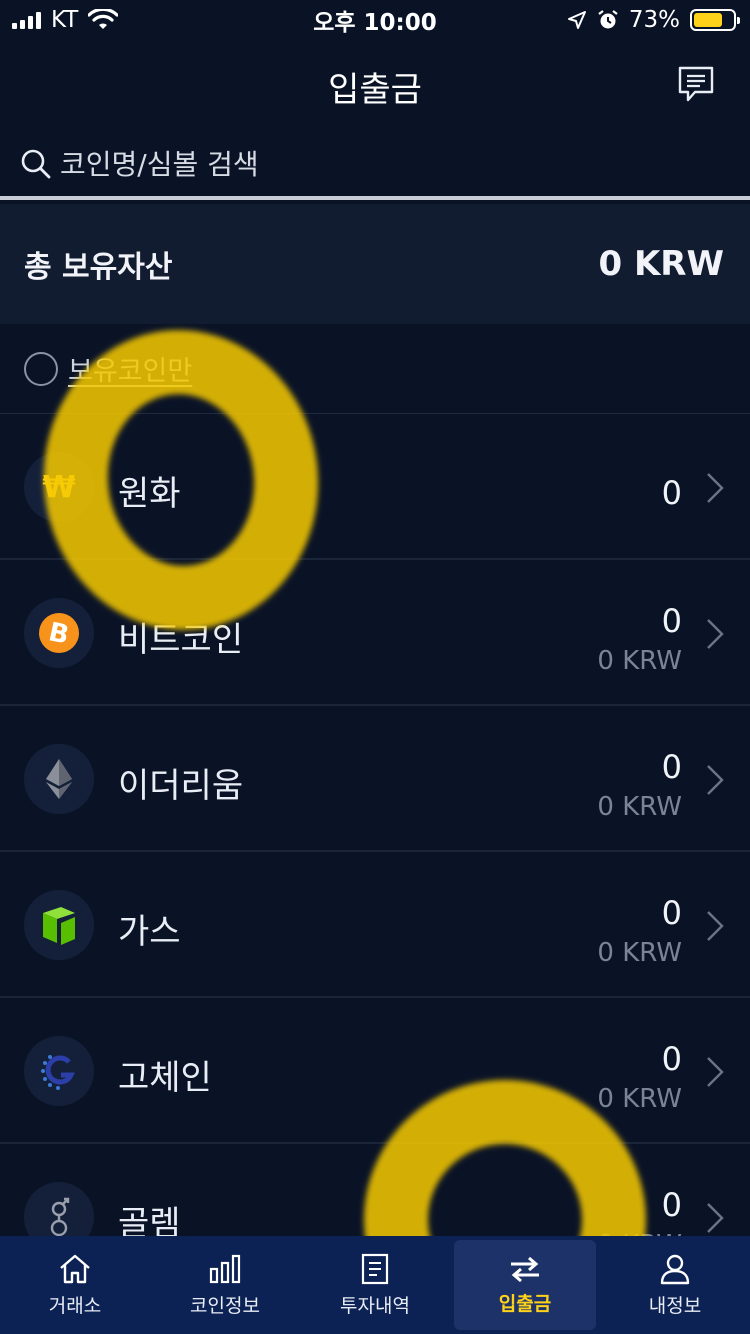 This screenshot has height=1334, width=750. Describe the element at coordinates (36, 164) in the screenshot. I see `search-icon` at that location.